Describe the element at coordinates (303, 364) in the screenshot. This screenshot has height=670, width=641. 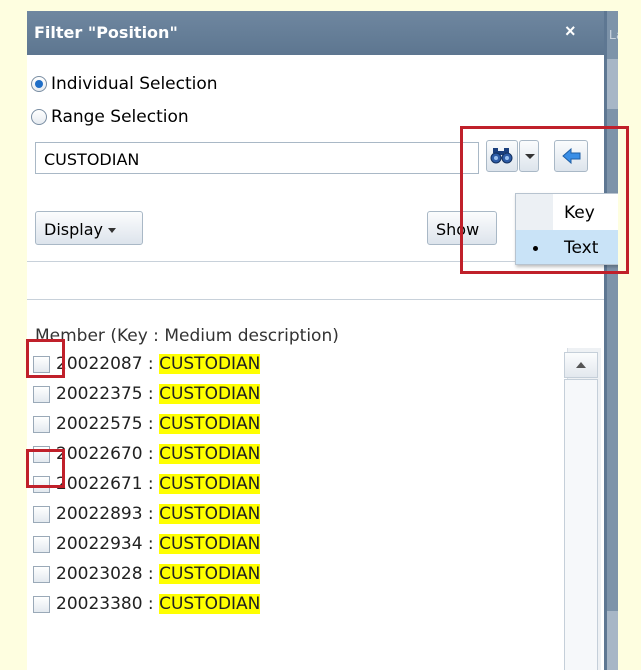
I see `list-item: 20022087 : CUSTODIAN` at that location.